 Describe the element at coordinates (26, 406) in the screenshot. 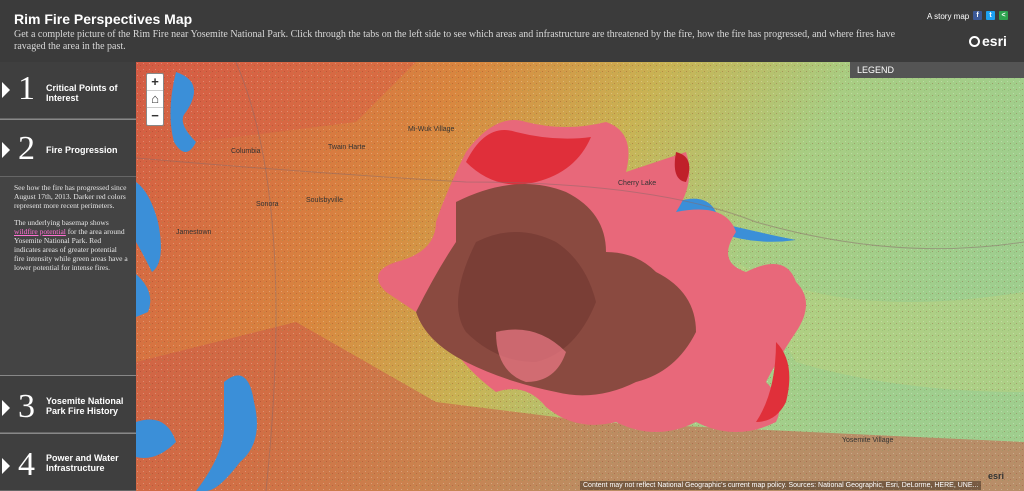

I see `tab-number: 3` at that location.